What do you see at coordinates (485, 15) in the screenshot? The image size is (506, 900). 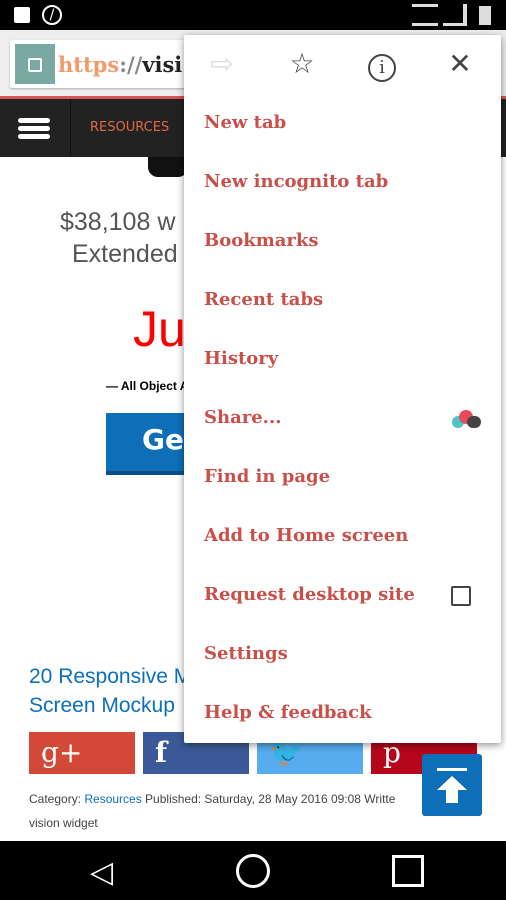 I see `battery-icon` at bounding box center [485, 15].